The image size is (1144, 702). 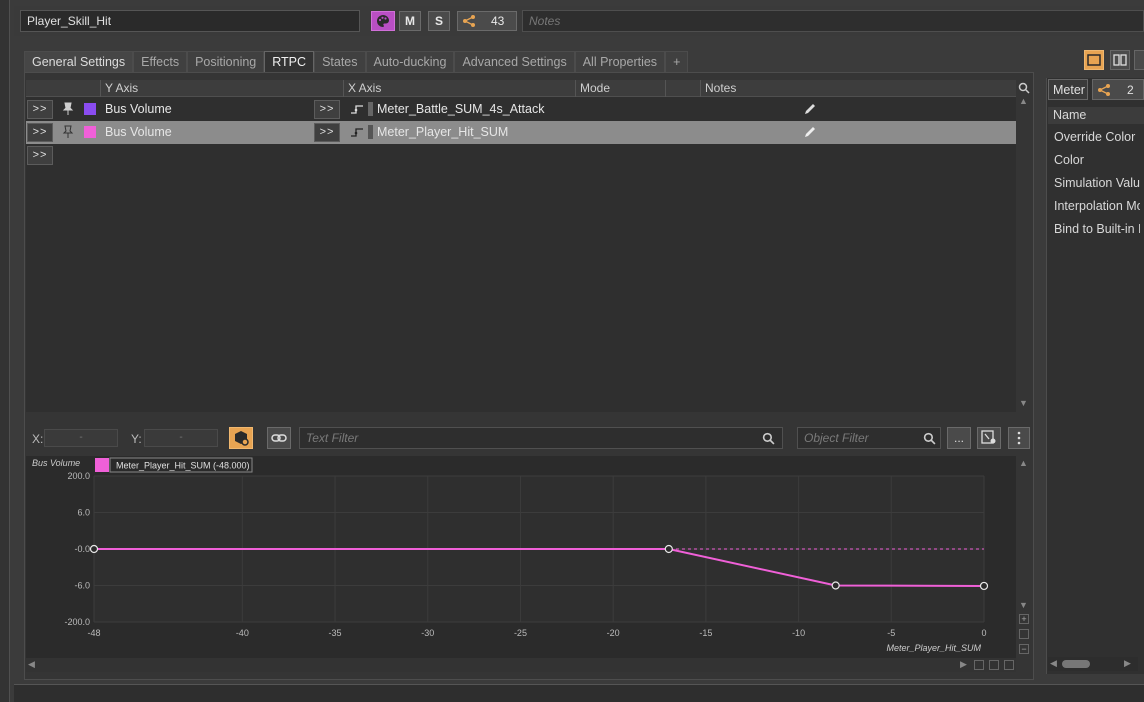 What do you see at coordinates (933, 648) in the screenshot?
I see `x-axis-title: Meter_Player_Hit_SUM` at bounding box center [933, 648].